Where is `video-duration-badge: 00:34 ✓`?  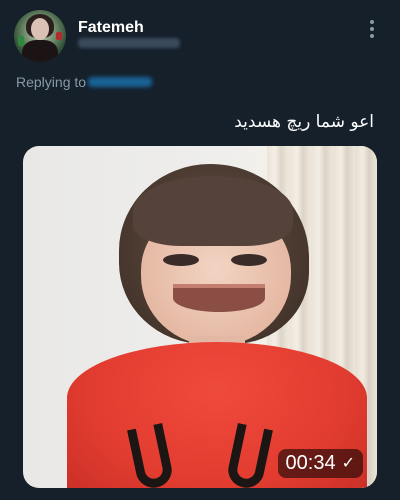
video-duration-badge: 00:34 ✓ is located at coordinates (320, 463).